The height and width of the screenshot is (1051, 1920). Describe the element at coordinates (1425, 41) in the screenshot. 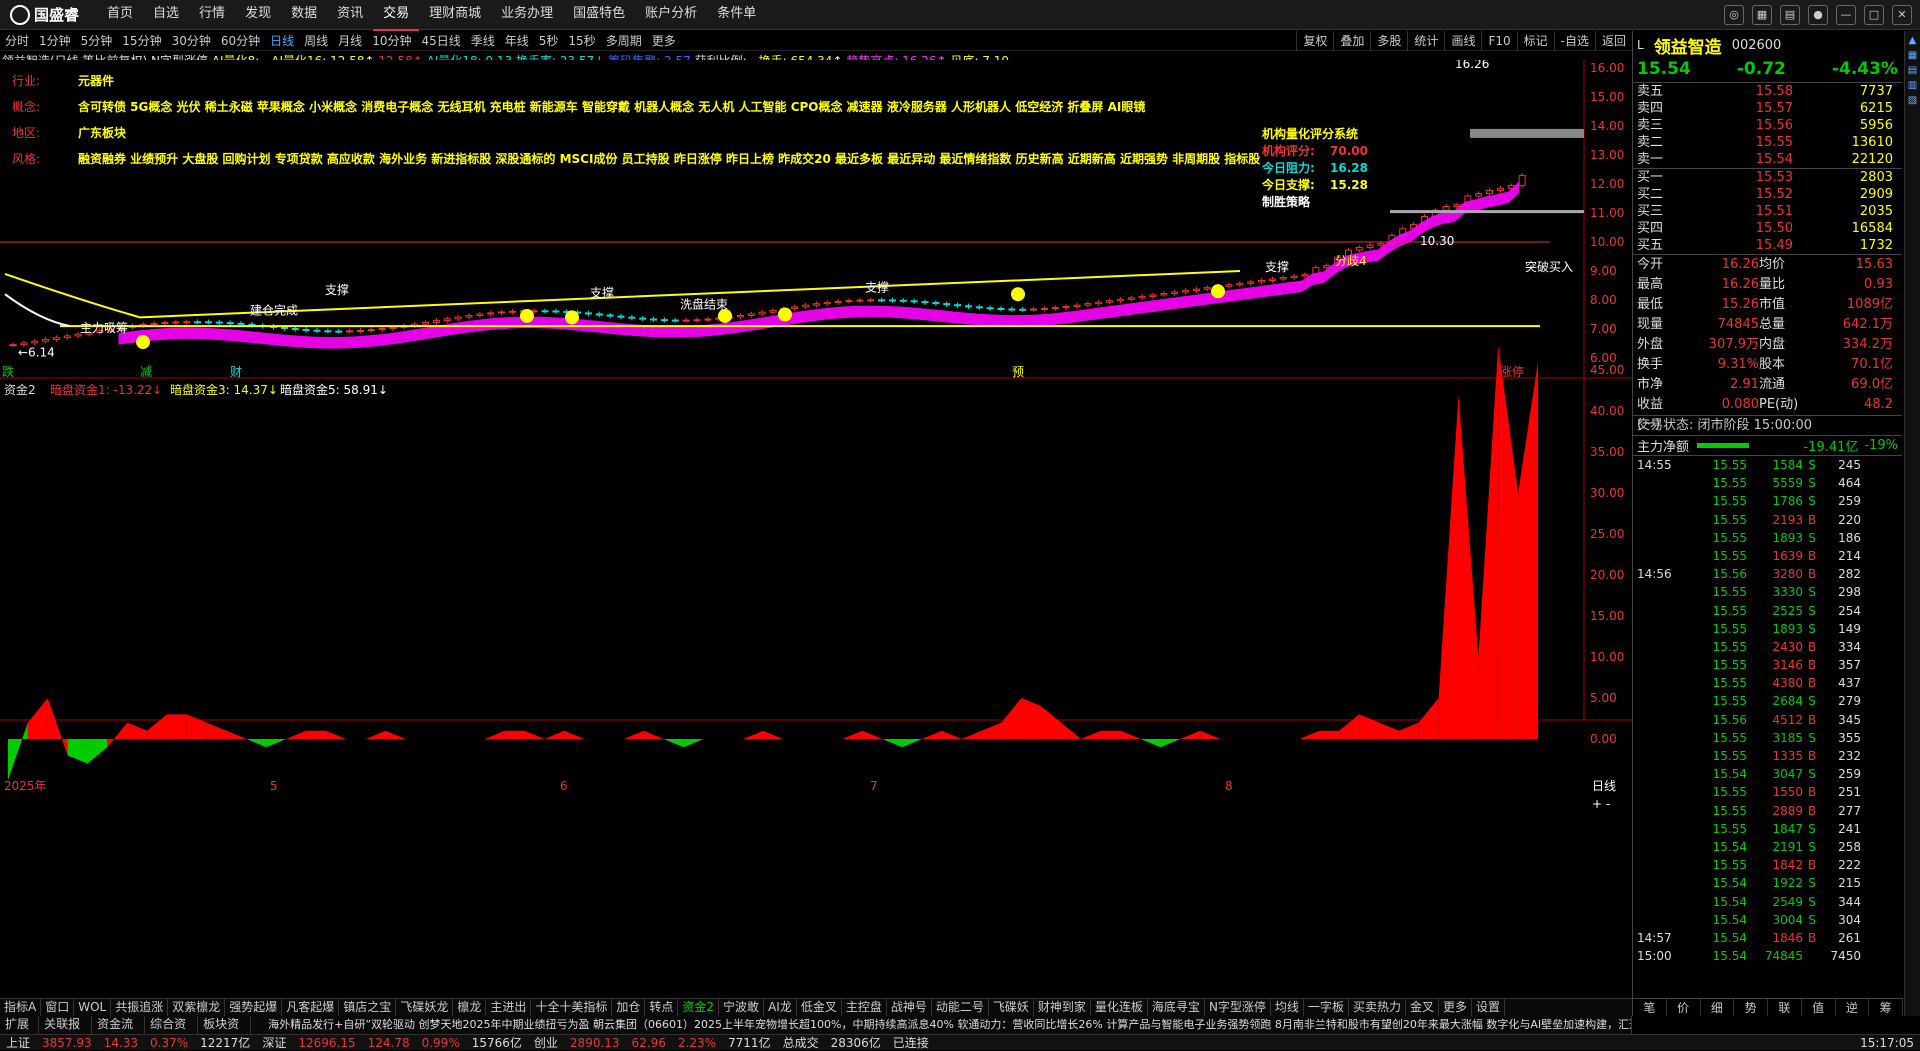

I see `toolbar-button: 统计` at that location.